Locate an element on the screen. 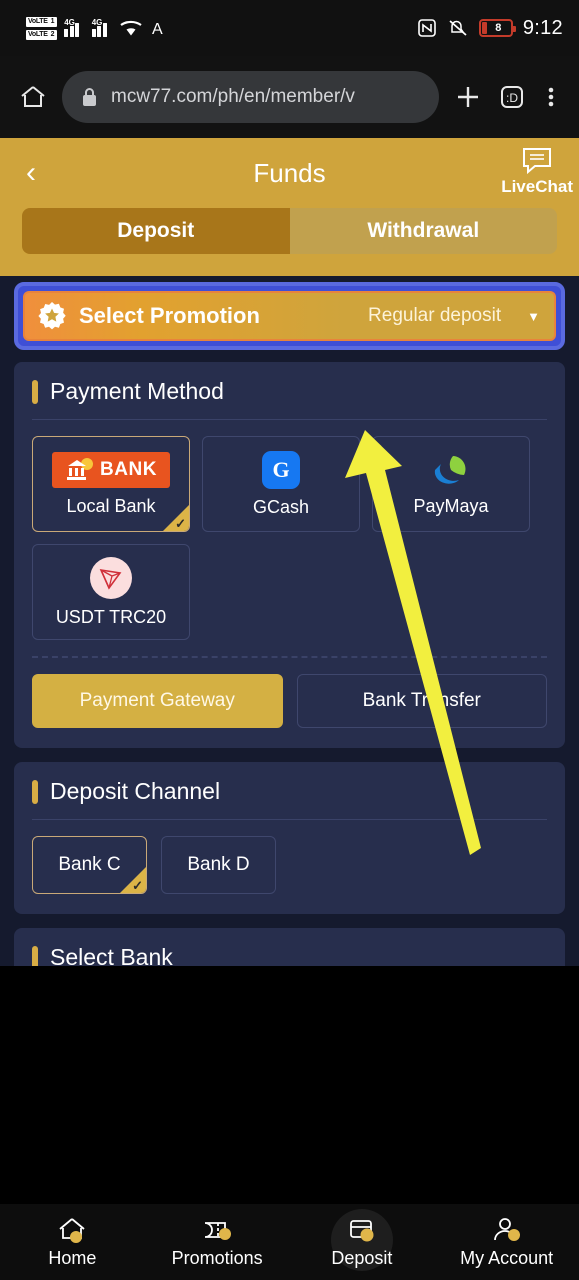 This screenshot has width=579, height=1280. nav-promotions: Promotions is located at coordinates (217, 1242).